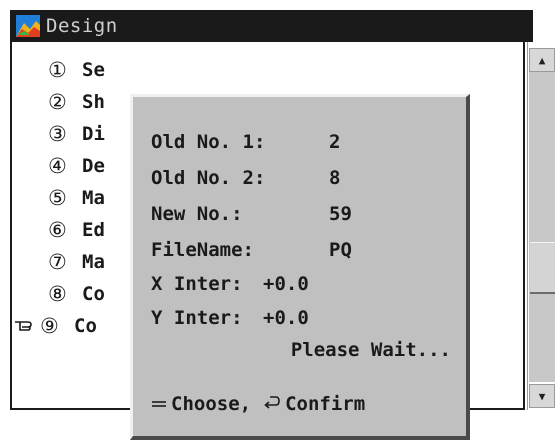 The height and width of the screenshot is (440, 555). I want to click on item-label: Ed, so click(93, 230).